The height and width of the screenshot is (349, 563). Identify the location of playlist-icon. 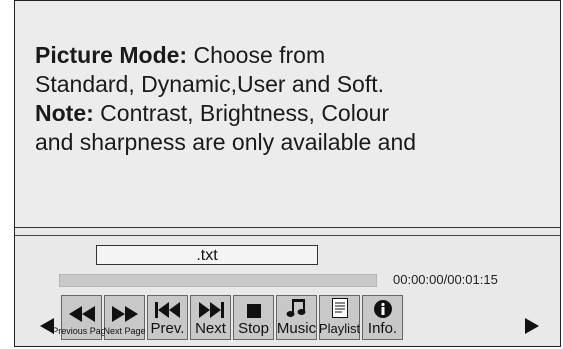
(339, 308).